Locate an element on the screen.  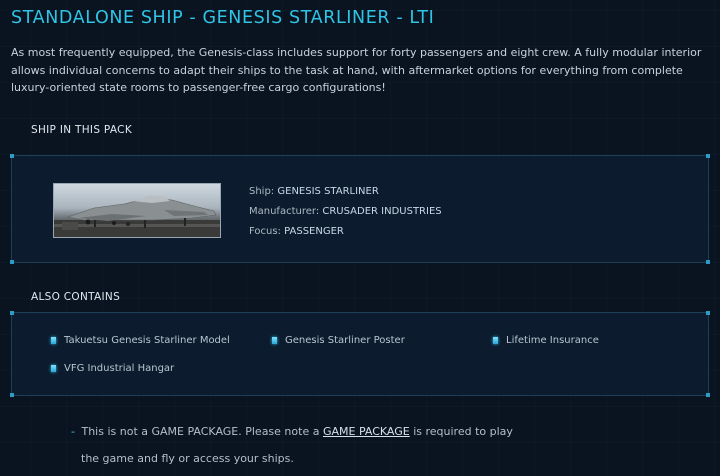
focus-row: Focus: PASSENGER is located at coordinates (345, 232).